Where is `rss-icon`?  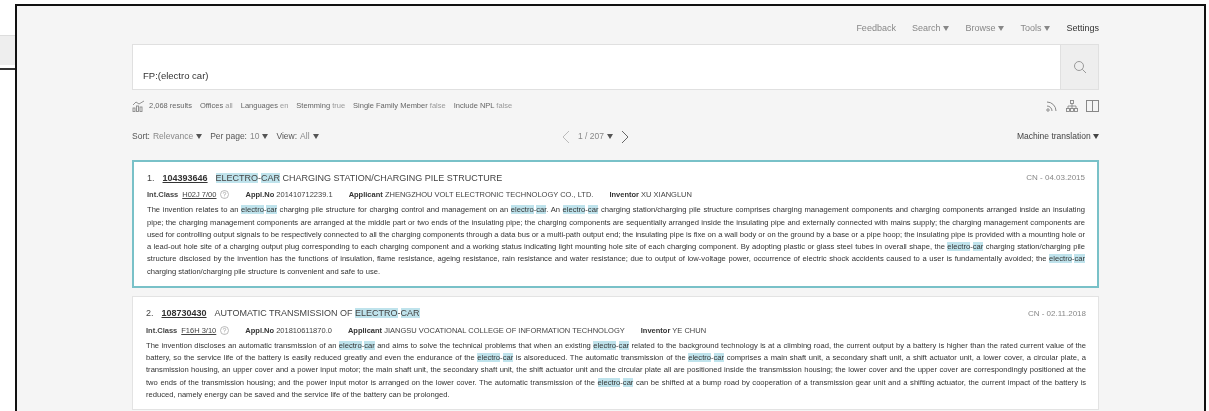 rss-icon is located at coordinates (1052, 105).